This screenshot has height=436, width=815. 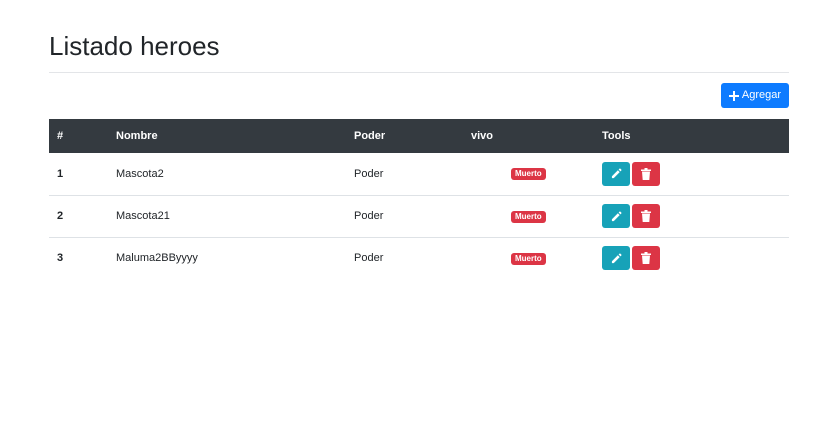 I want to click on column-header-num: #, so click(x=60, y=136).